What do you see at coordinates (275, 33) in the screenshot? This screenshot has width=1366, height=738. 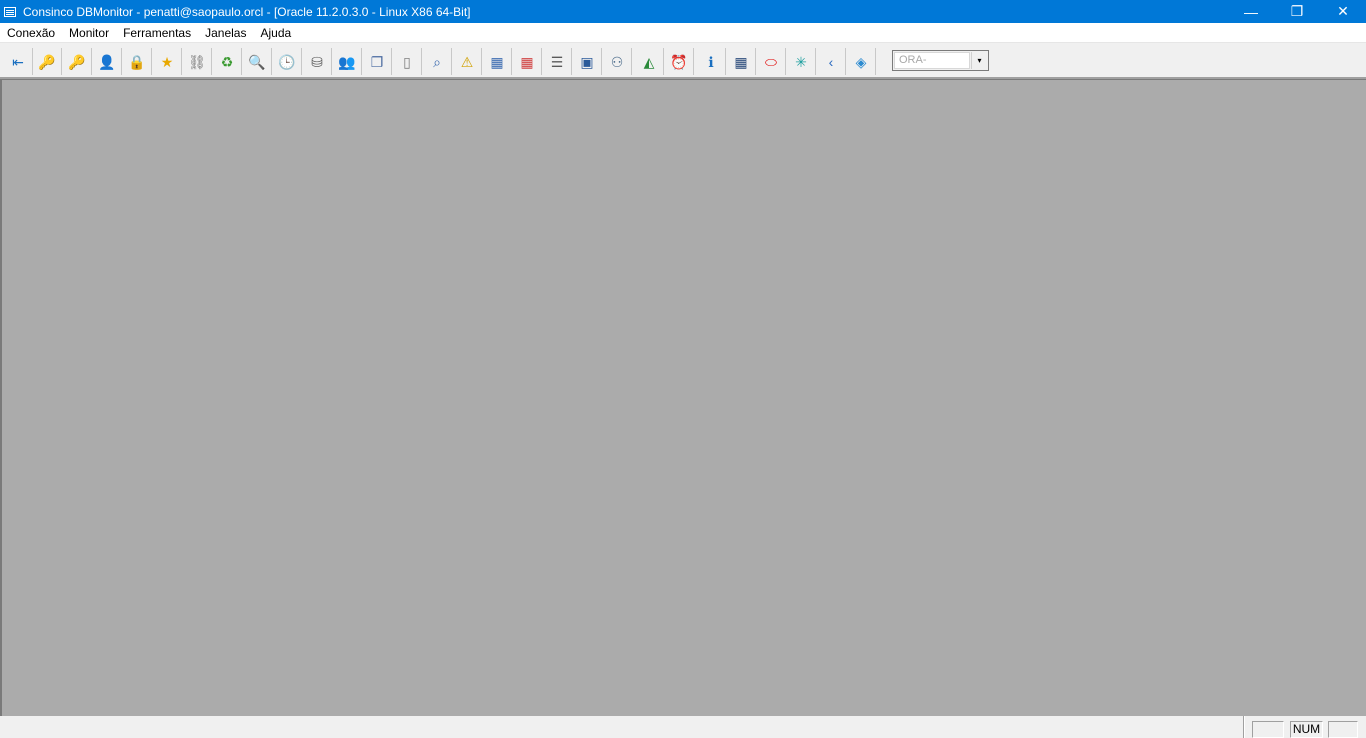 I see `menu-ajuda: Ajuda` at bounding box center [275, 33].